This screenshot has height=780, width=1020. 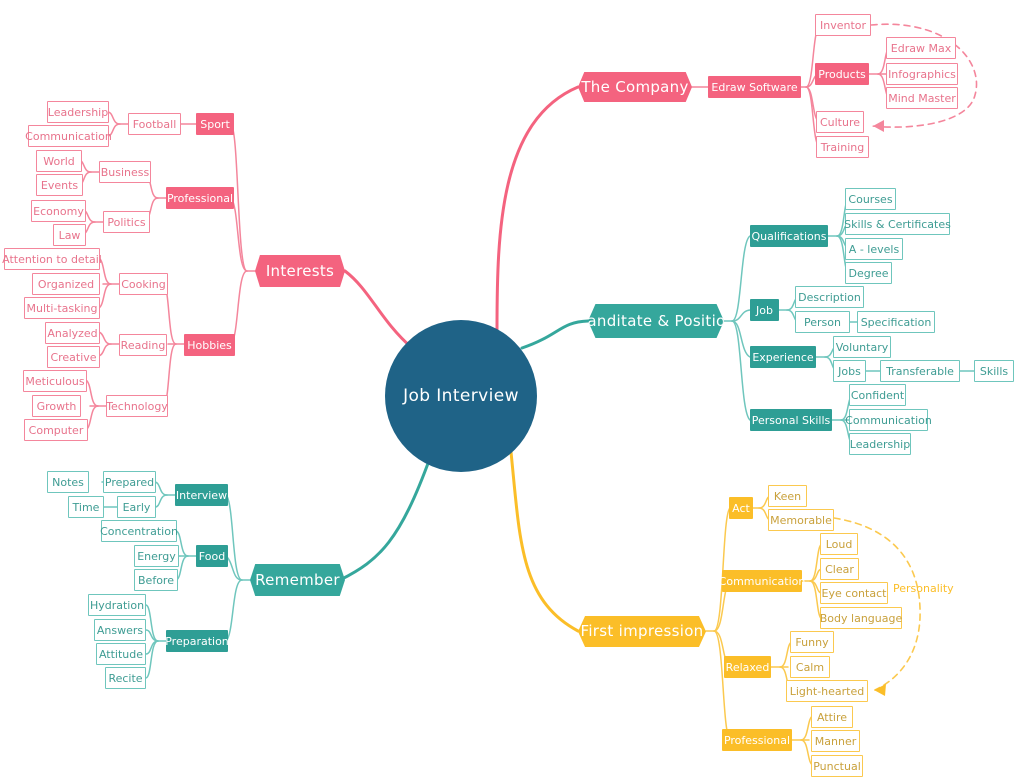 What do you see at coordinates (656, 321) in the screenshot?
I see `branch-candidate-position: Canditate & Position` at bounding box center [656, 321].